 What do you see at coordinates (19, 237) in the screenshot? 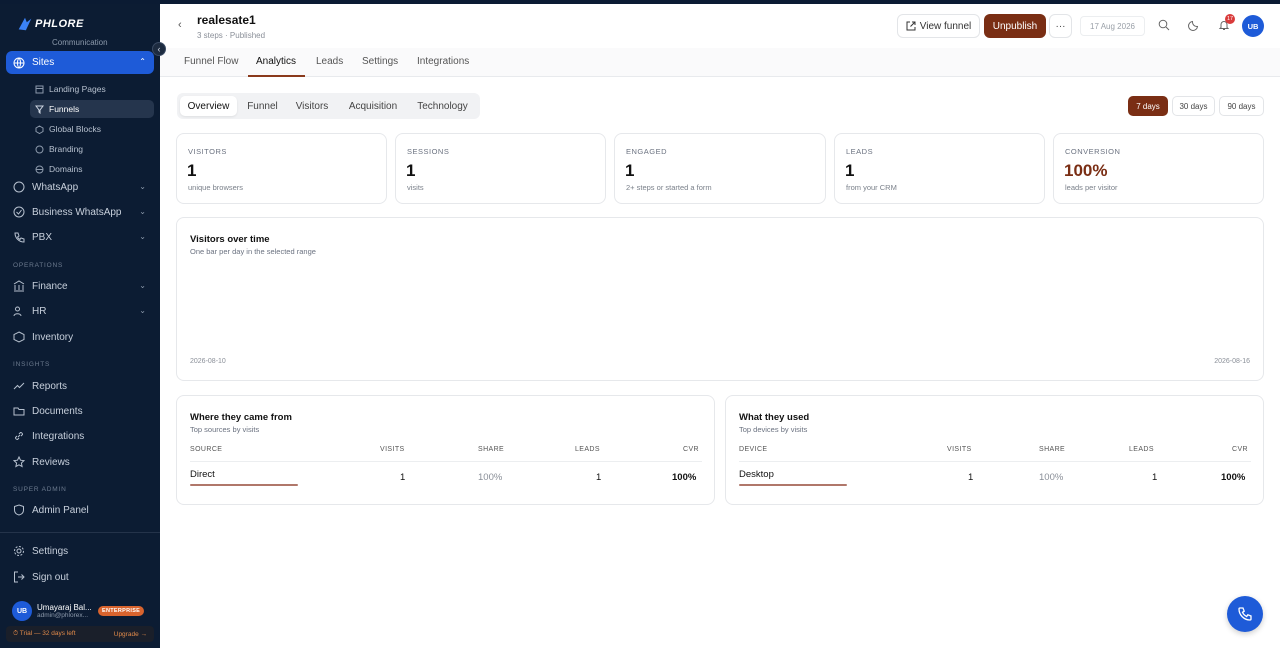
I see `phone-icon` at bounding box center [19, 237].